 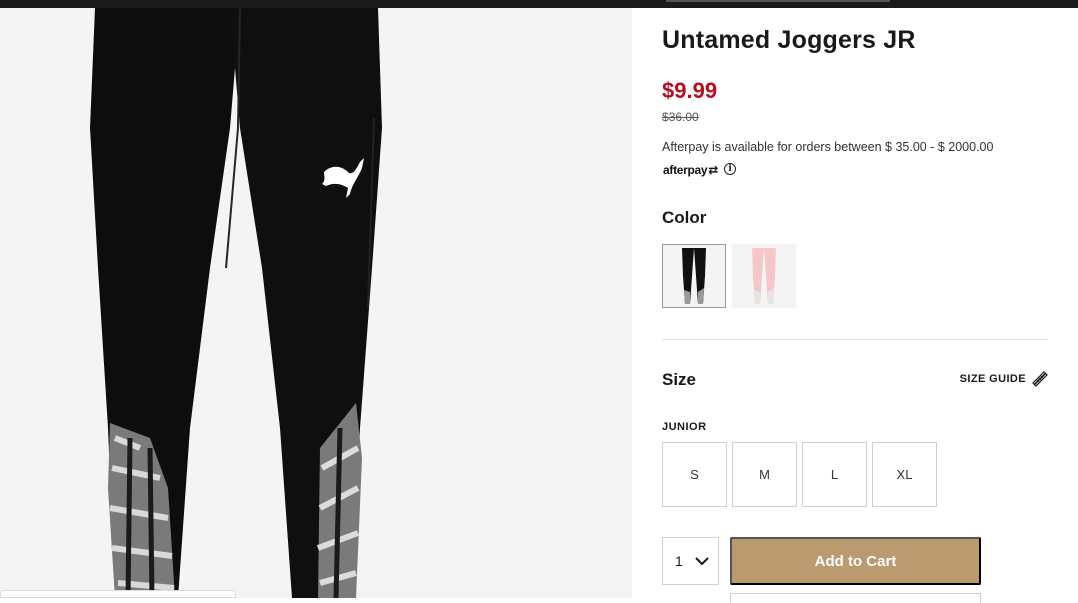 What do you see at coordinates (679, 561) in the screenshot?
I see `quantity-value: 1` at bounding box center [679, 561].